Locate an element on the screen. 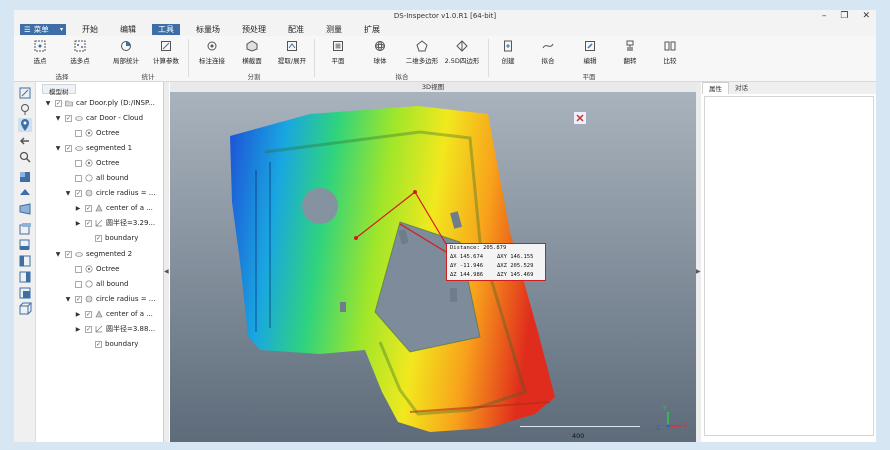 The width and height of the screenshot is (890, 450). polygon-2d-button: 二维多边形 is located at coordinates (422, 52).